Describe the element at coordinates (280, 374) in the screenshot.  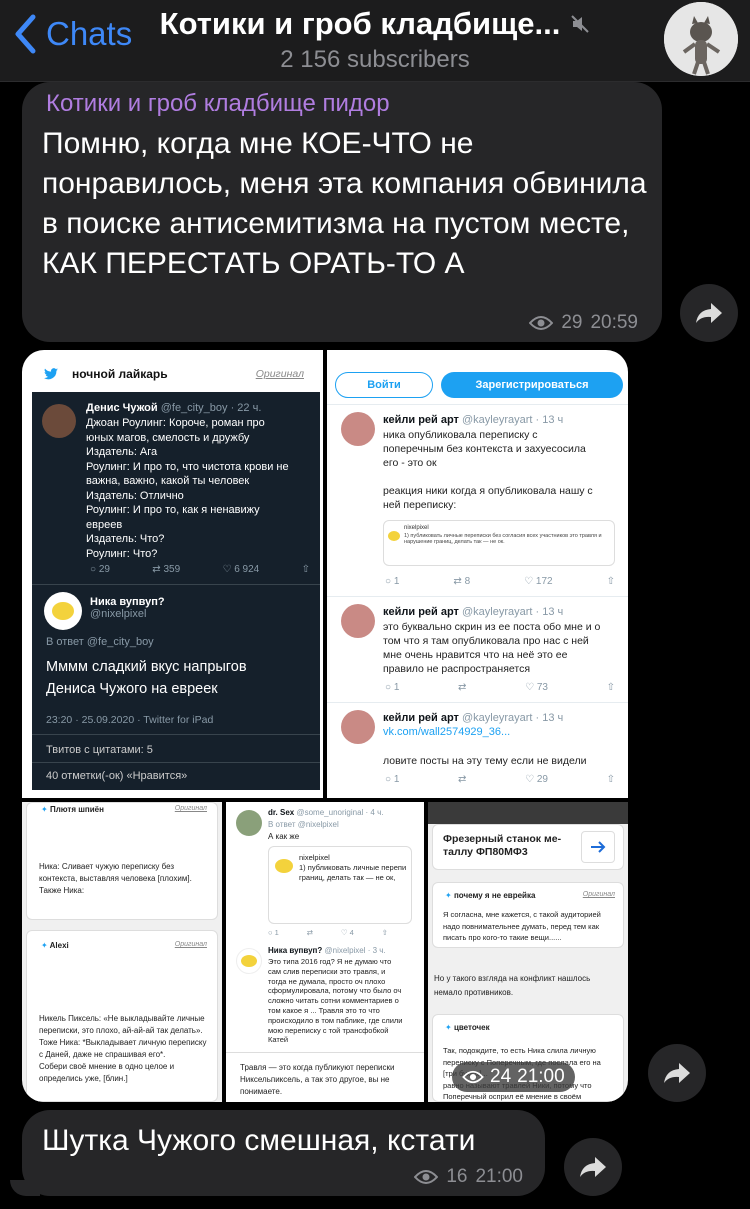
I see `original-link: Оригинал` at that location.